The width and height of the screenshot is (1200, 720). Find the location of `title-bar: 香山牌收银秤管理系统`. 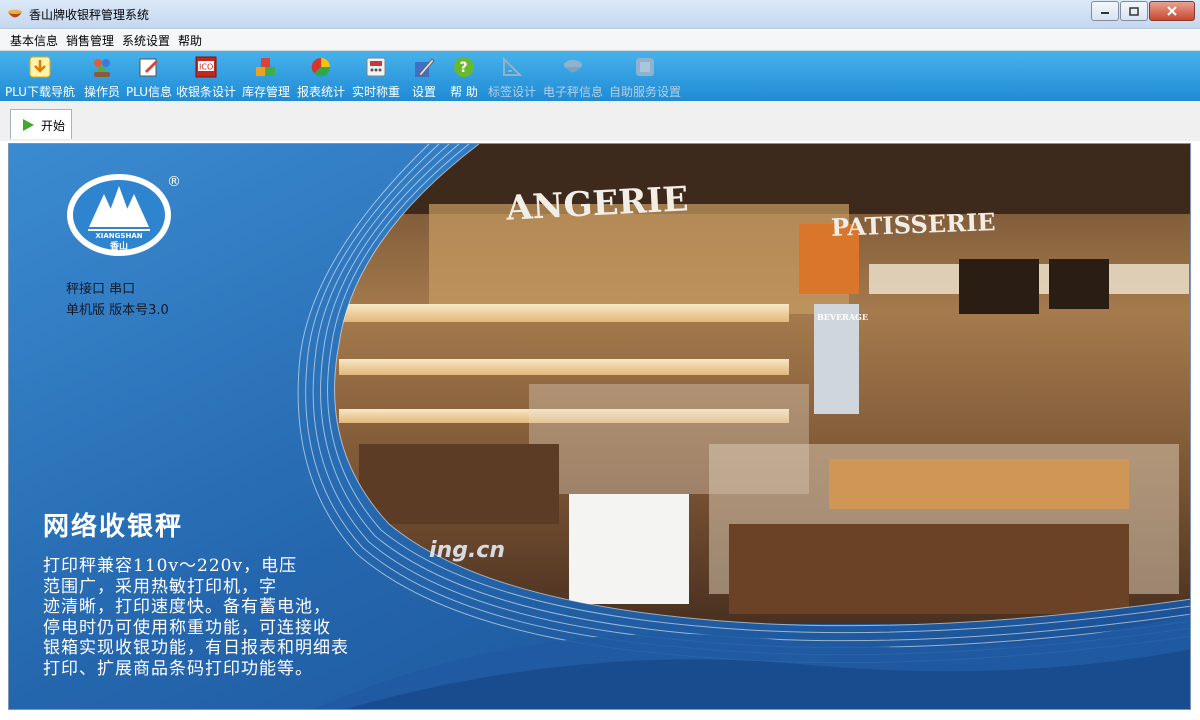

title-bar: 香山牌收银秤管理系统 is located at coordinates (600, 14).